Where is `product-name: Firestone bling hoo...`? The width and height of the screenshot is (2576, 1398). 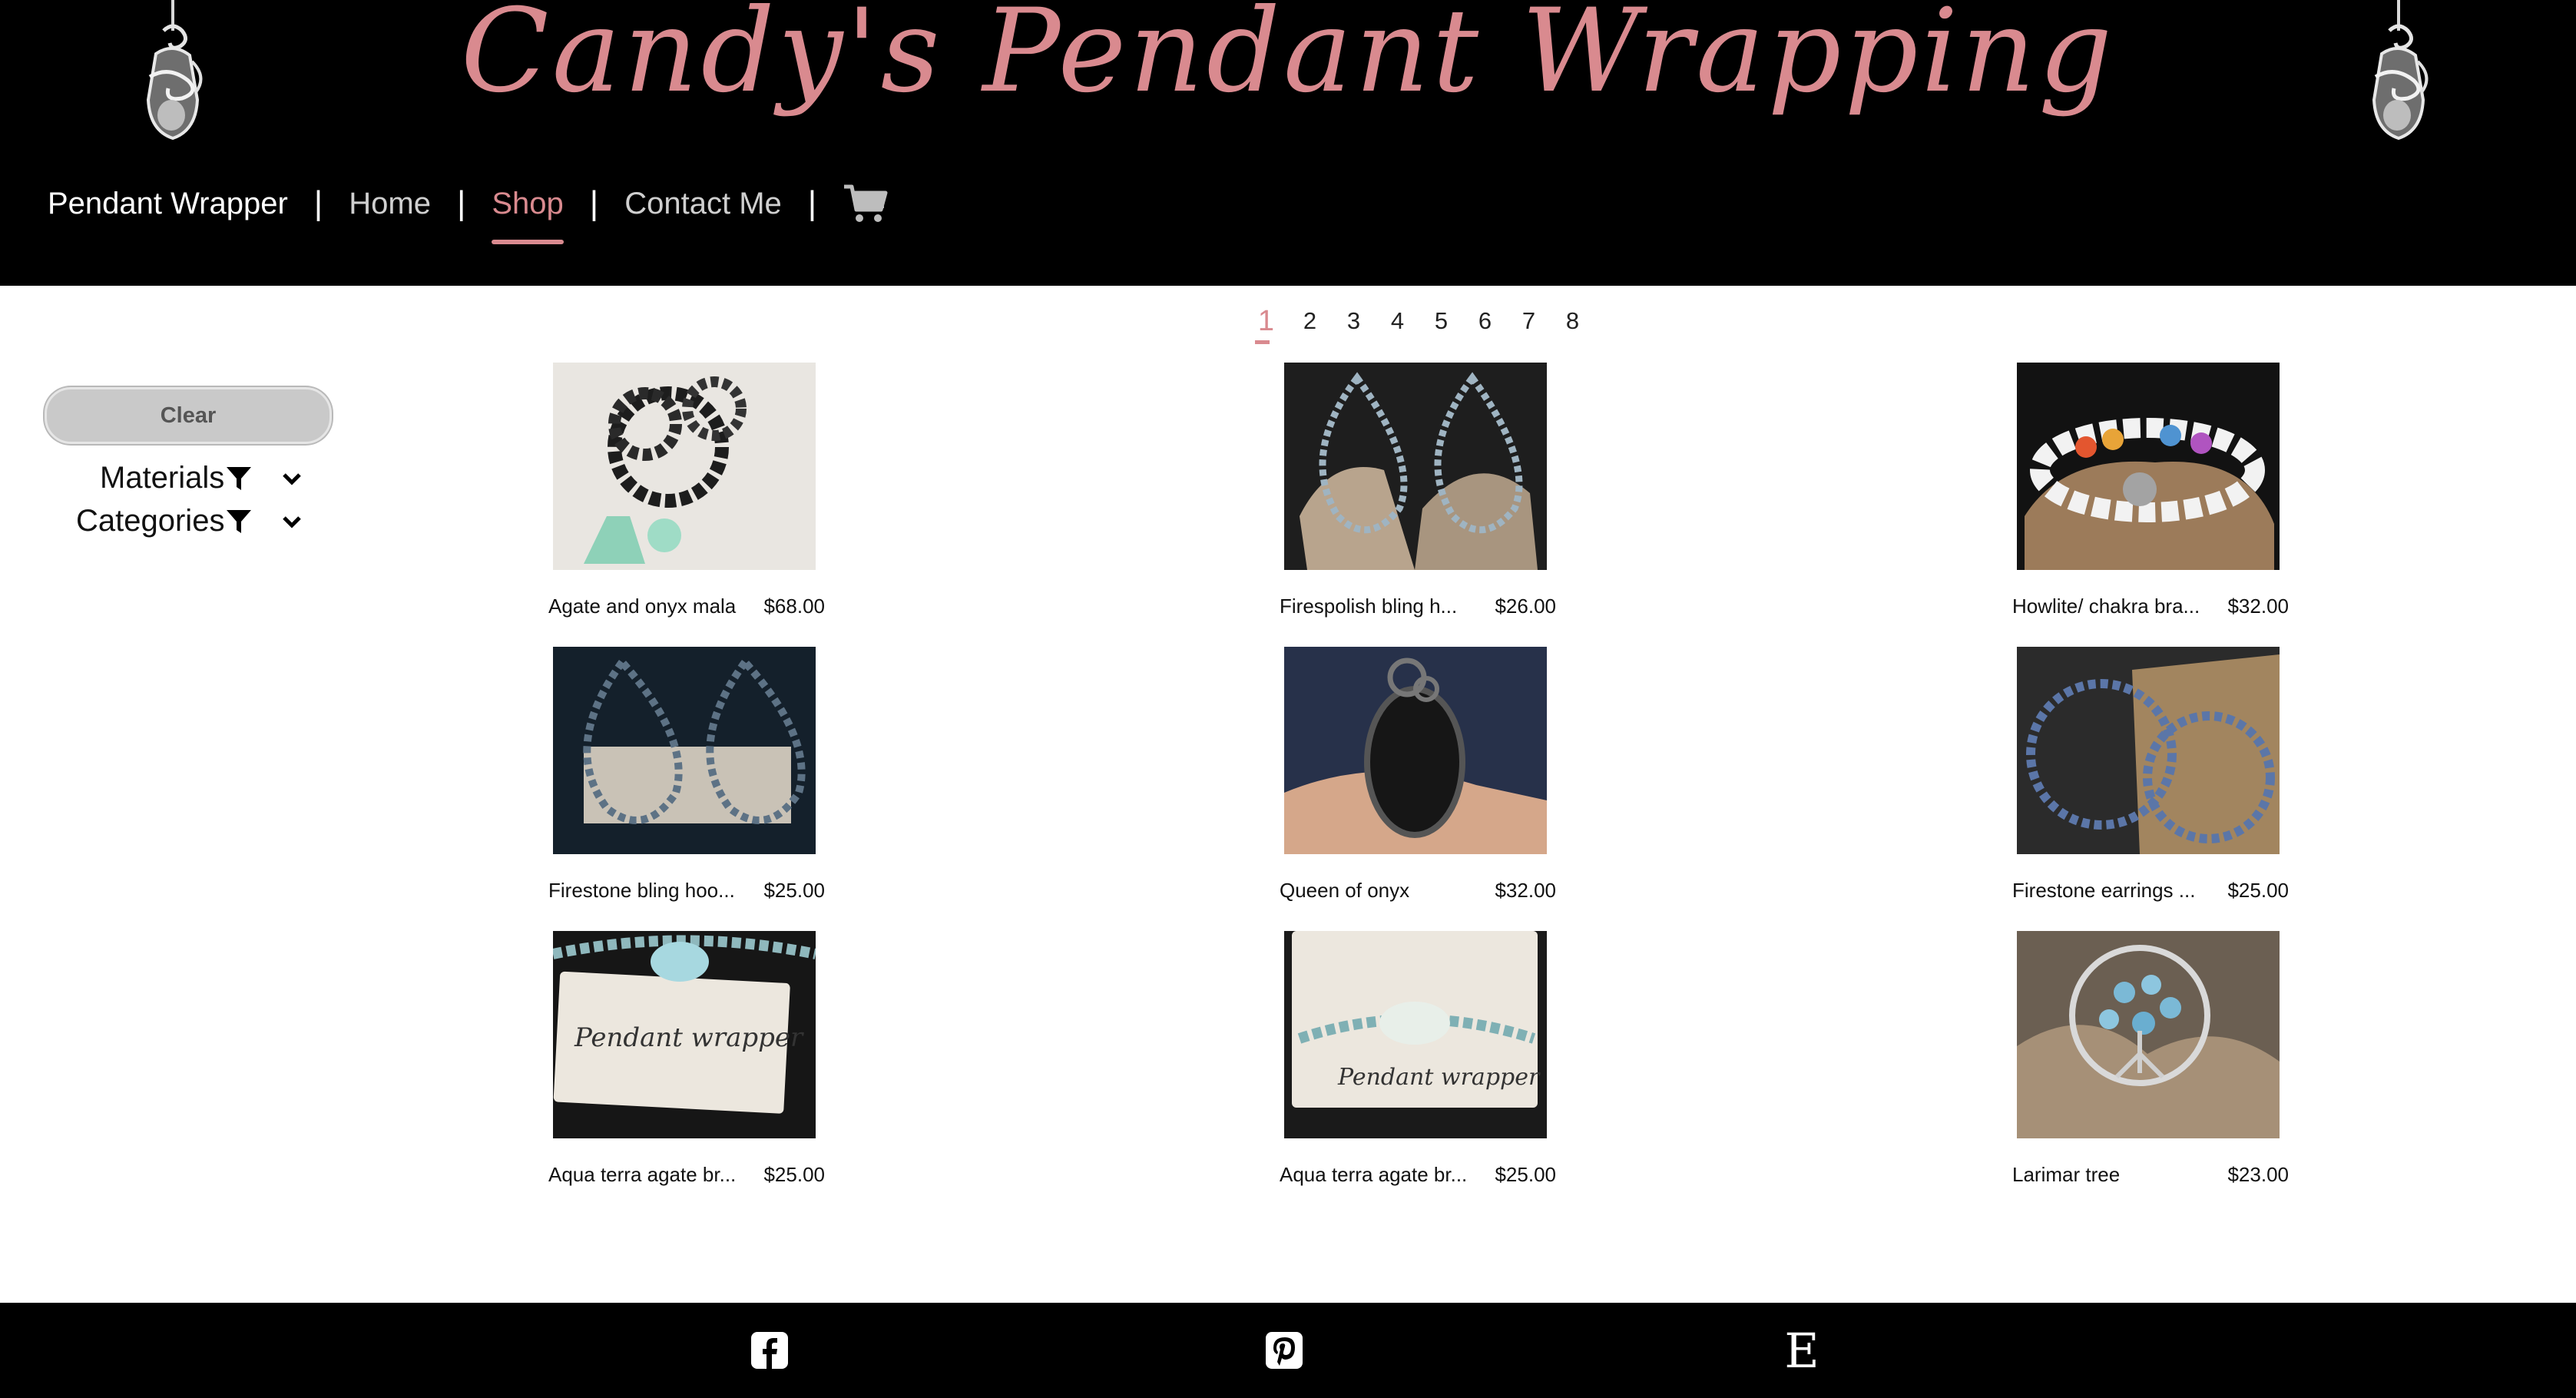
product-name: Firestone bling hoo... is located at coordinates (641, 890).